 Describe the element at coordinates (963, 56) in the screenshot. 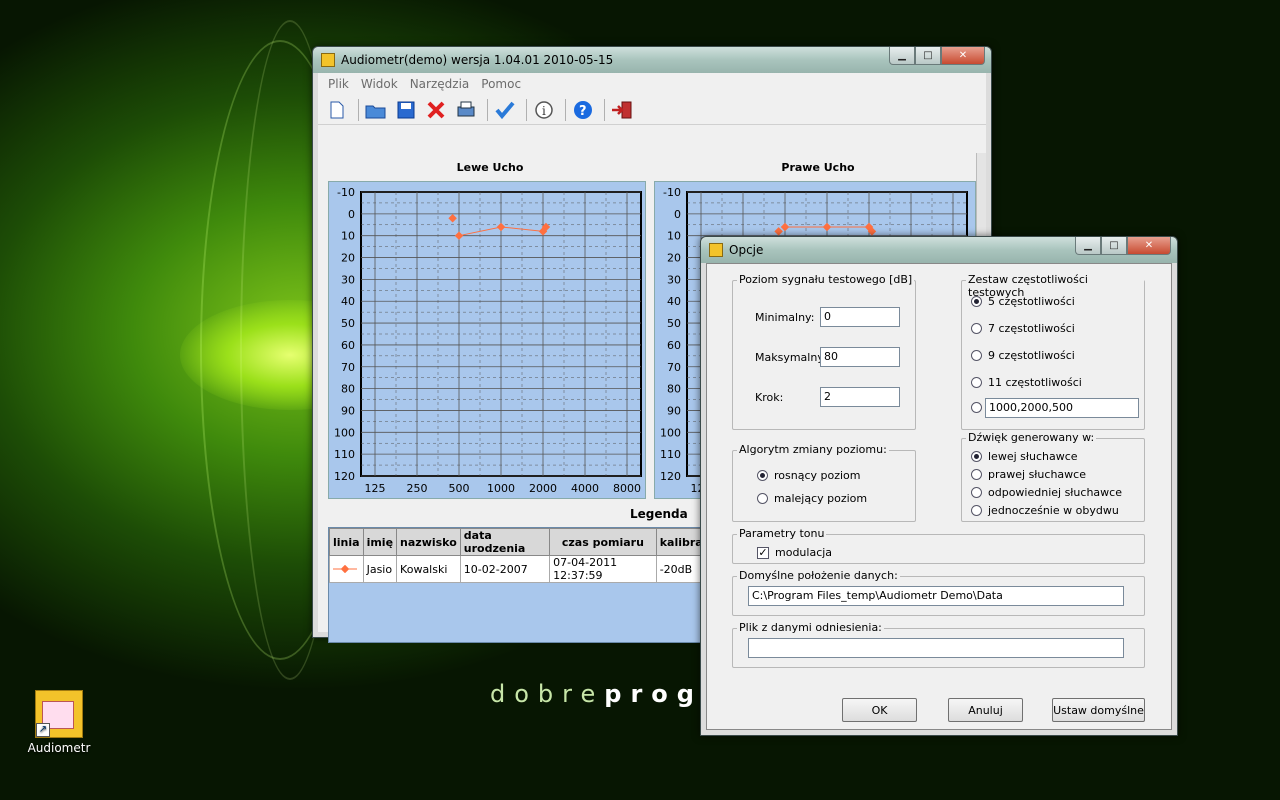

I see `close-button: ✕` at that location.